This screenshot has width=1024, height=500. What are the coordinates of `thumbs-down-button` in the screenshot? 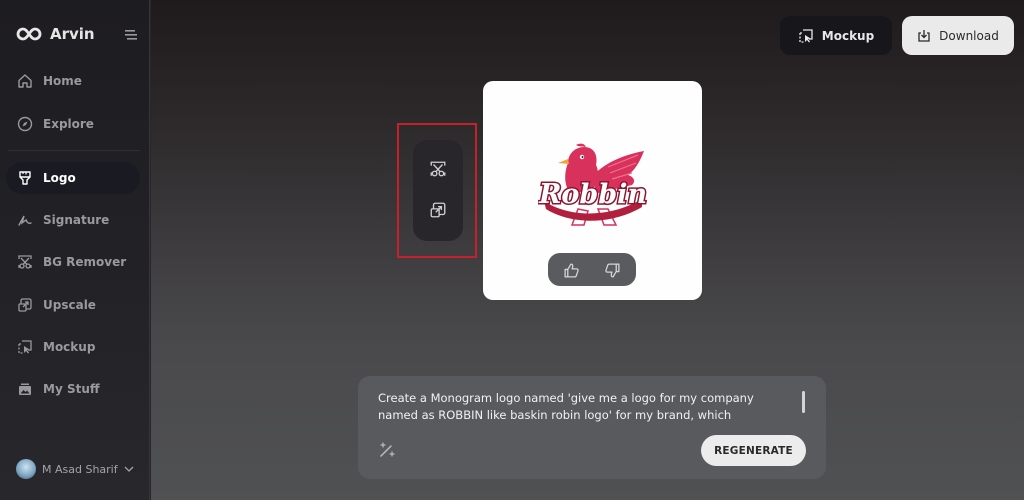 It's located at (612, 270).